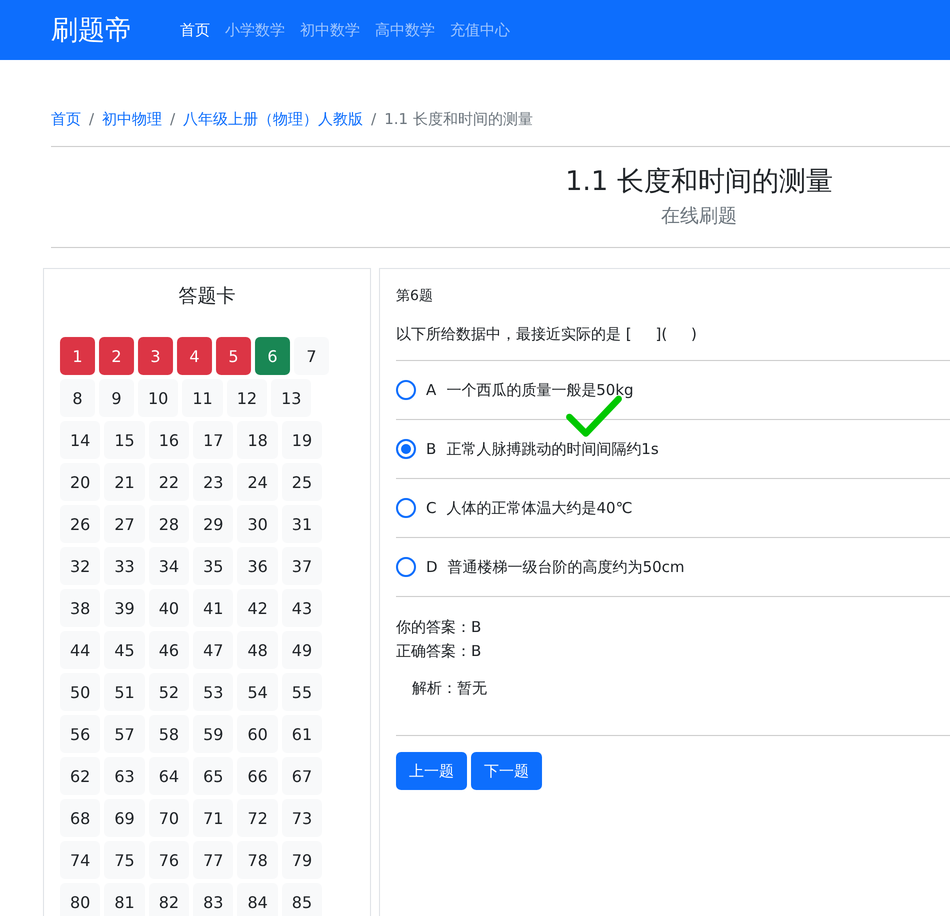  What do you see at coordinates (80, 482) in the screenshot?
I see `question-number-button: 20` at bounding box center [80, 482].